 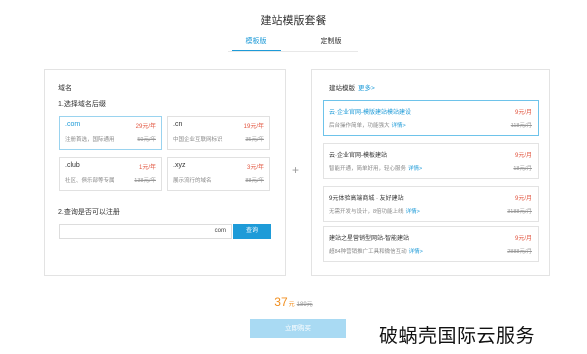 What do you see at coordinates (281, 302) in the screenshot?
I see `total-amount: 37` at bounding box center [281, 302].